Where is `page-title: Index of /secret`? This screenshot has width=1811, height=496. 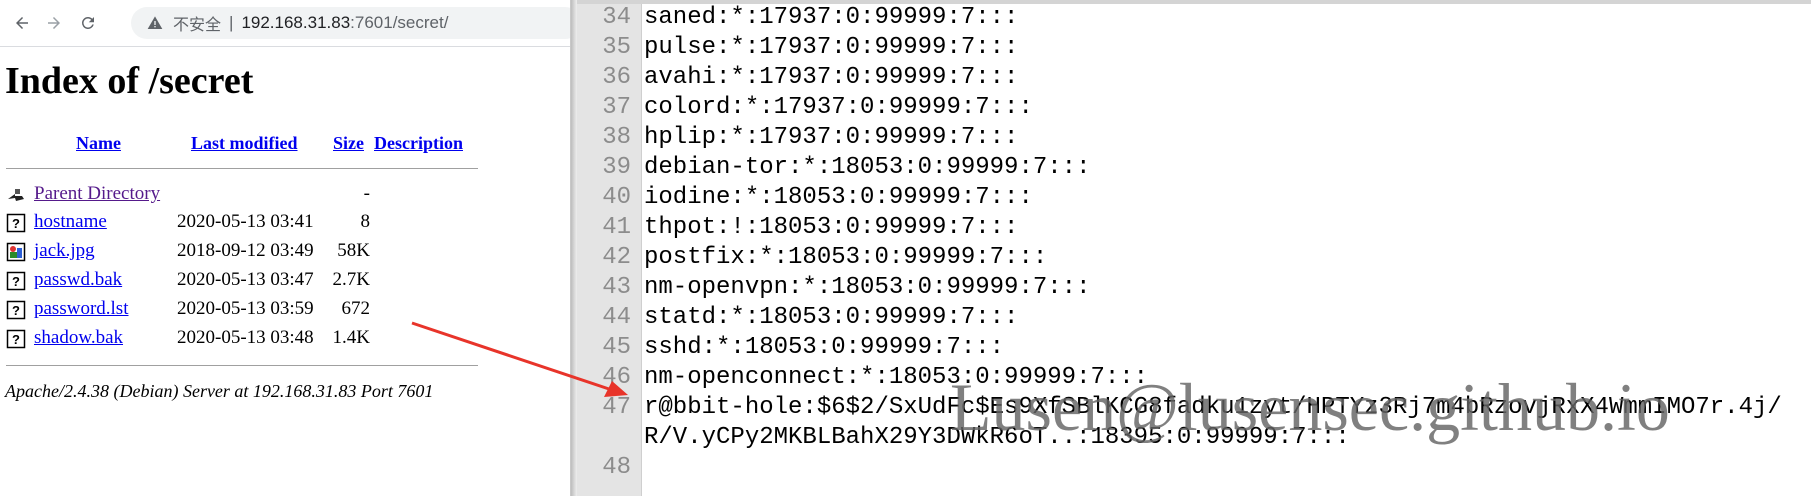 page-title: Index of /secret is located at coordinates (129, 81).